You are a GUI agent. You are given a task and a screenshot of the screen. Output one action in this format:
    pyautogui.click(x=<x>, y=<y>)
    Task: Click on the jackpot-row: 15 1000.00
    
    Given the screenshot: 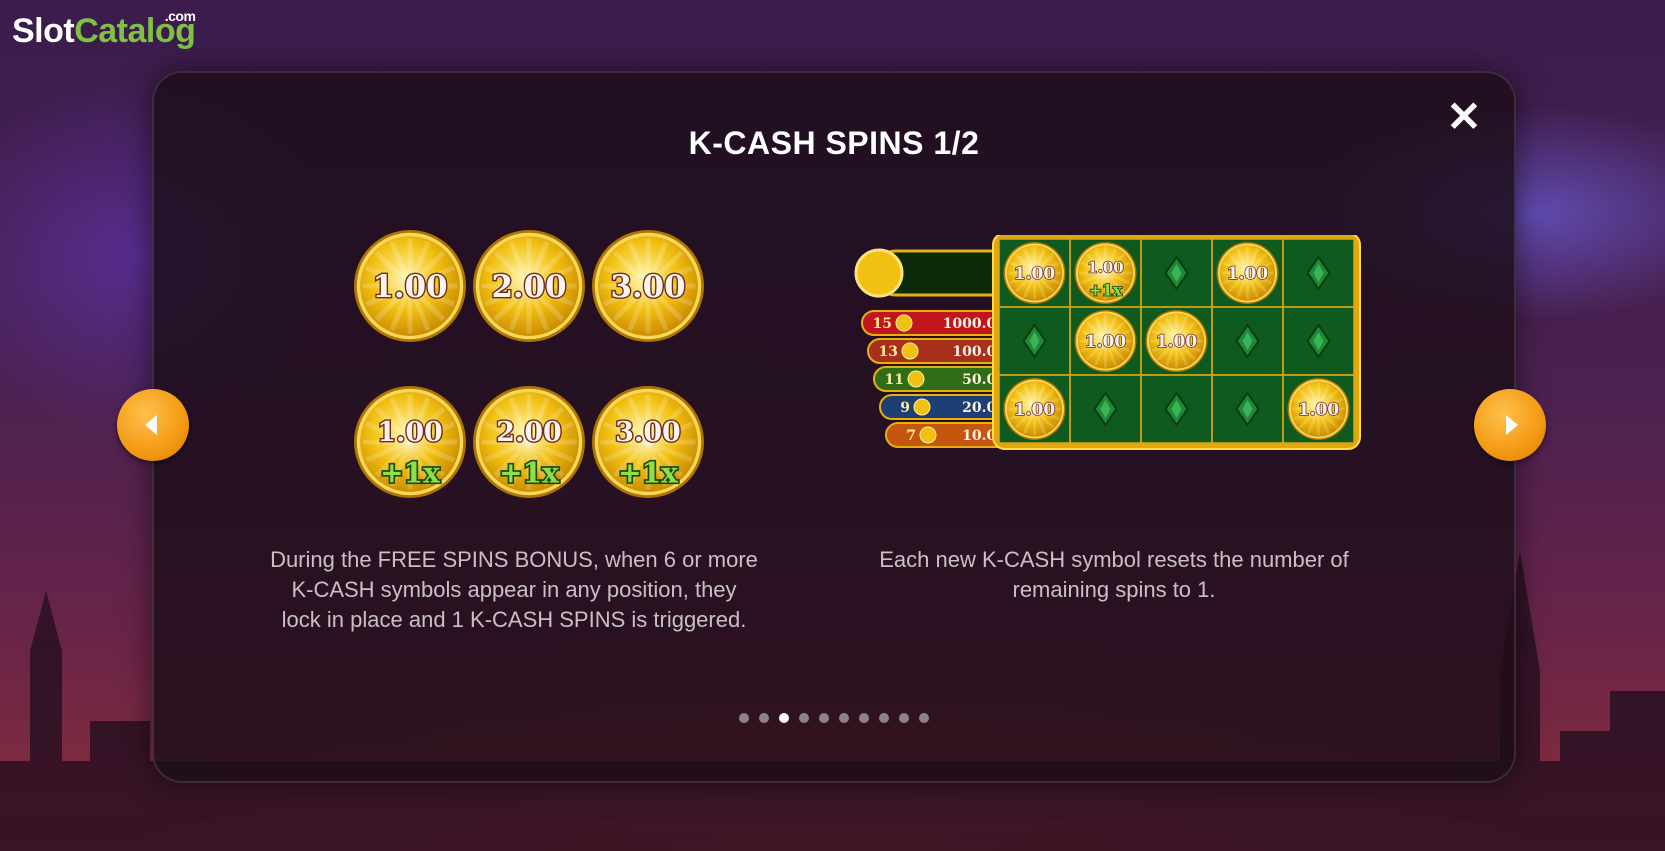 What is the action you would take?
    pyautogui.click(x=937, y=323)
    